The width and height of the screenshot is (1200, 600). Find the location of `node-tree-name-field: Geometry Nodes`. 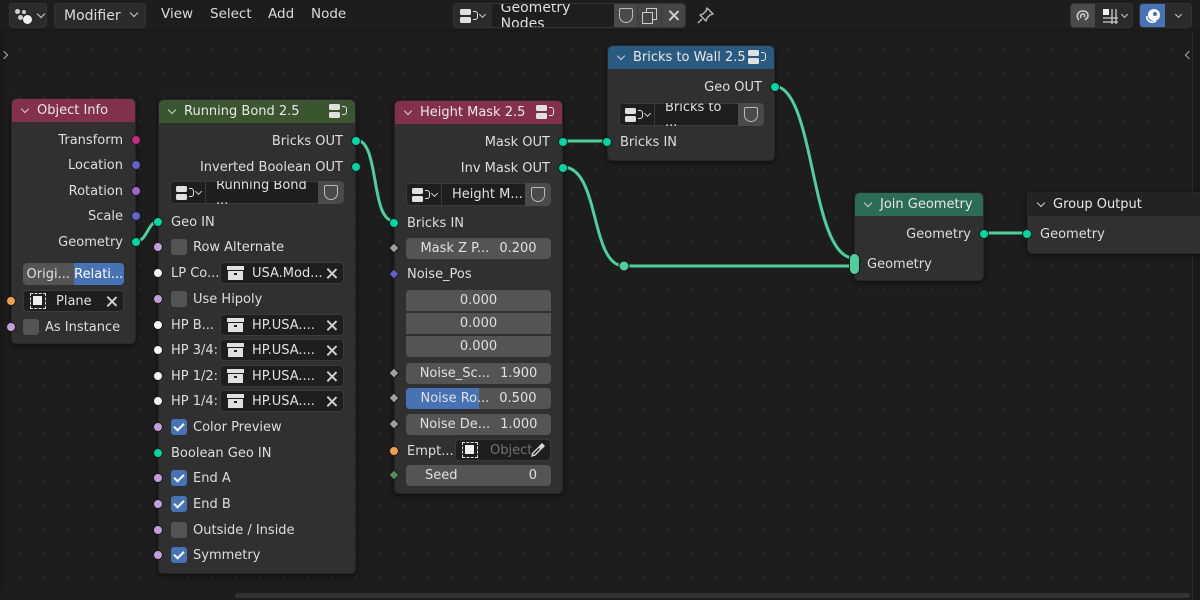

node-tree-name-field: Geometry Nodes is located at coordinates (552, 15).